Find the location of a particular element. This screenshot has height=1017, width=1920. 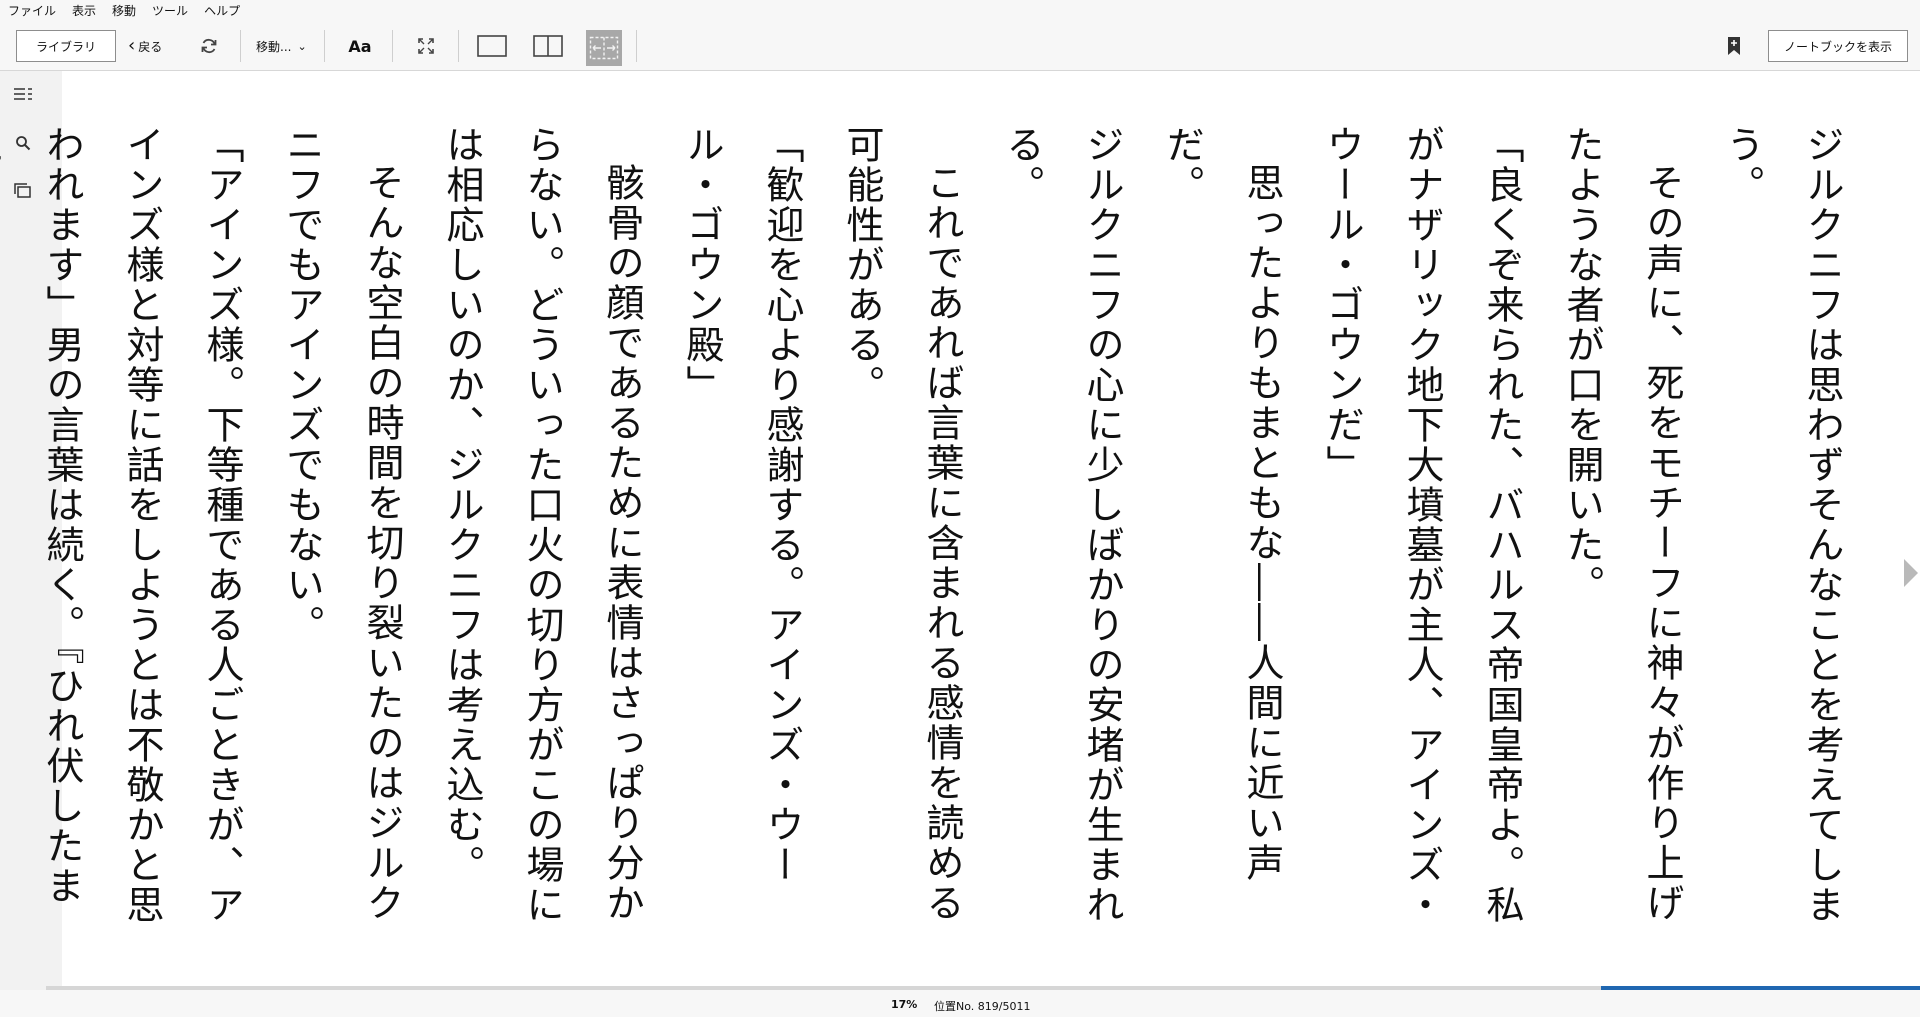

show-notebook-button: ノートブックを表示 is located at coordinates (1838, 46).